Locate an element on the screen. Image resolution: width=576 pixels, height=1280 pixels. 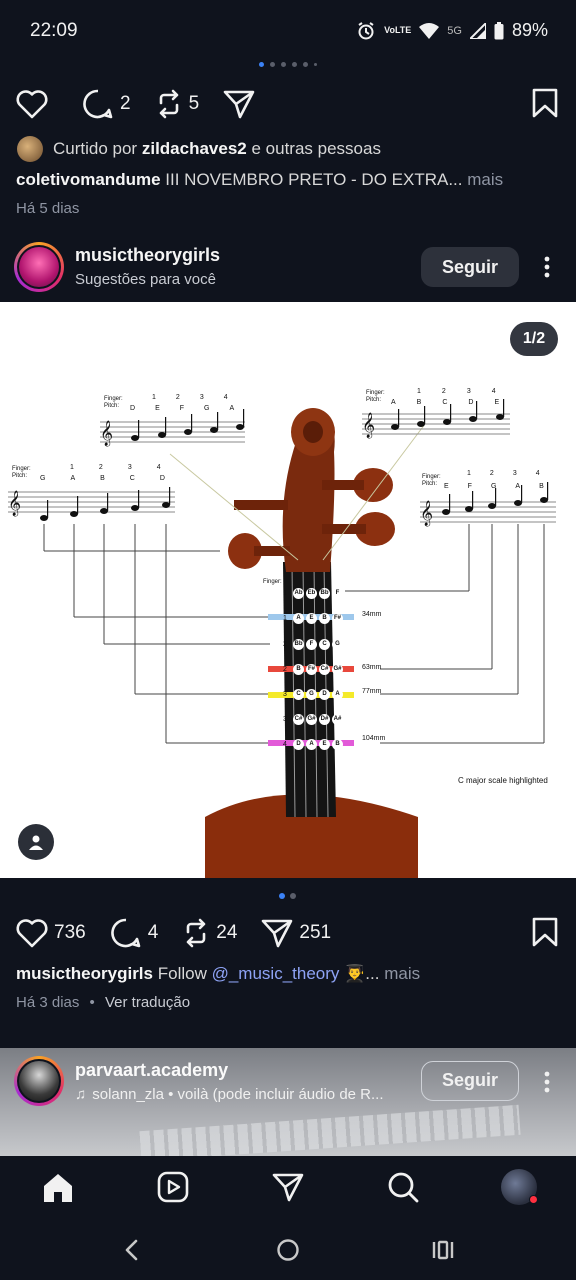
fingerboard-row: 2 B F# C# G# is located at coordinates (313, 669).